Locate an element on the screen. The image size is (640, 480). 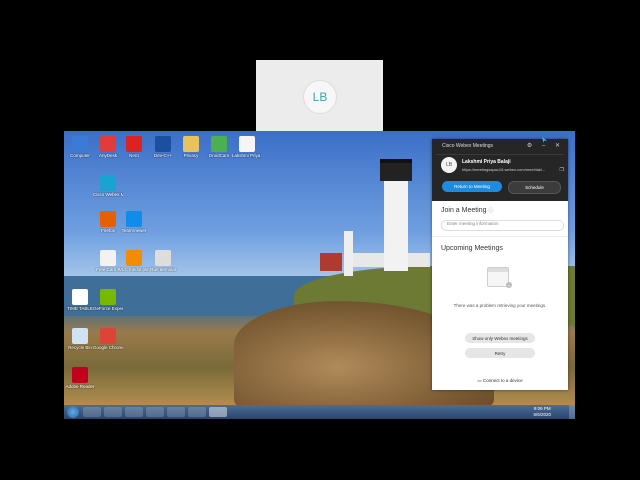
taskbar-clock: 9:06 PM 6/6/2020 is located at coordinates (542, 412).